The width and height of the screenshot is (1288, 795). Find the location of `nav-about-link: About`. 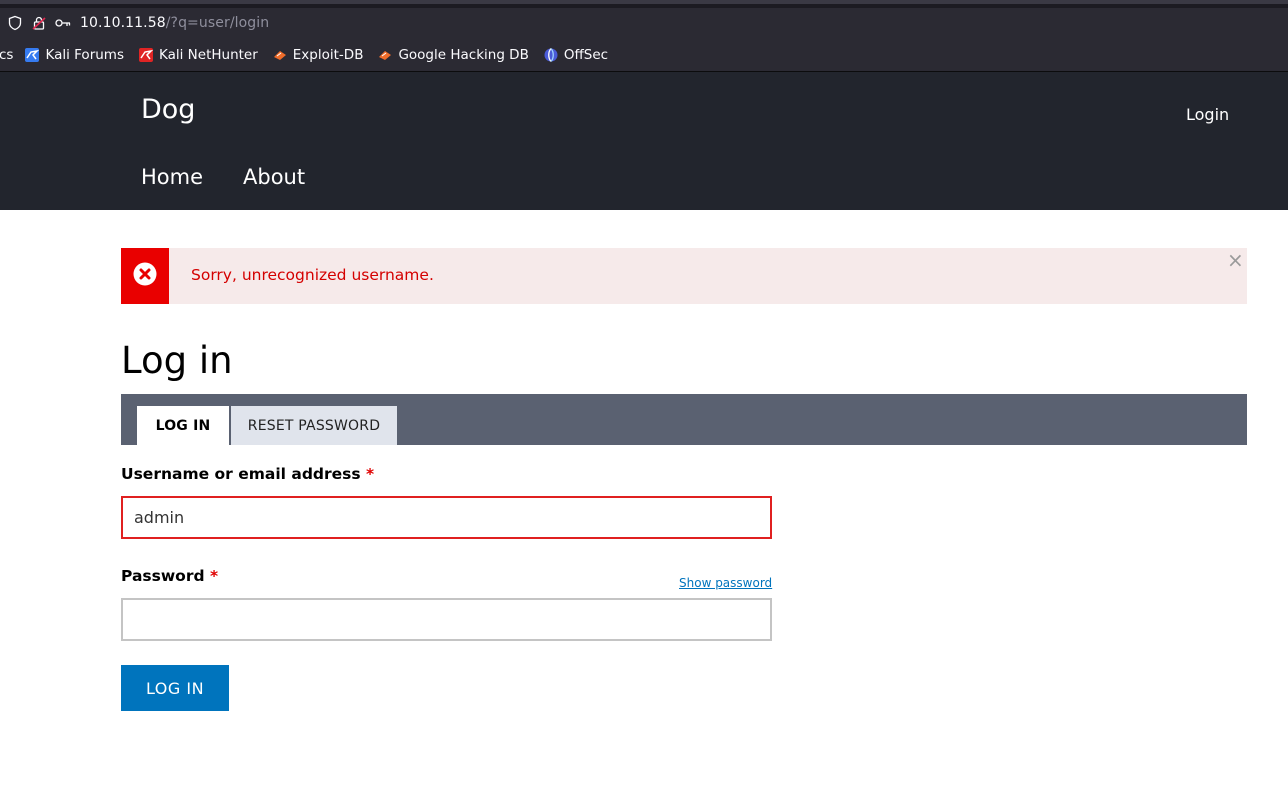

nav-about-link: About is located at coordinates (274, 177).